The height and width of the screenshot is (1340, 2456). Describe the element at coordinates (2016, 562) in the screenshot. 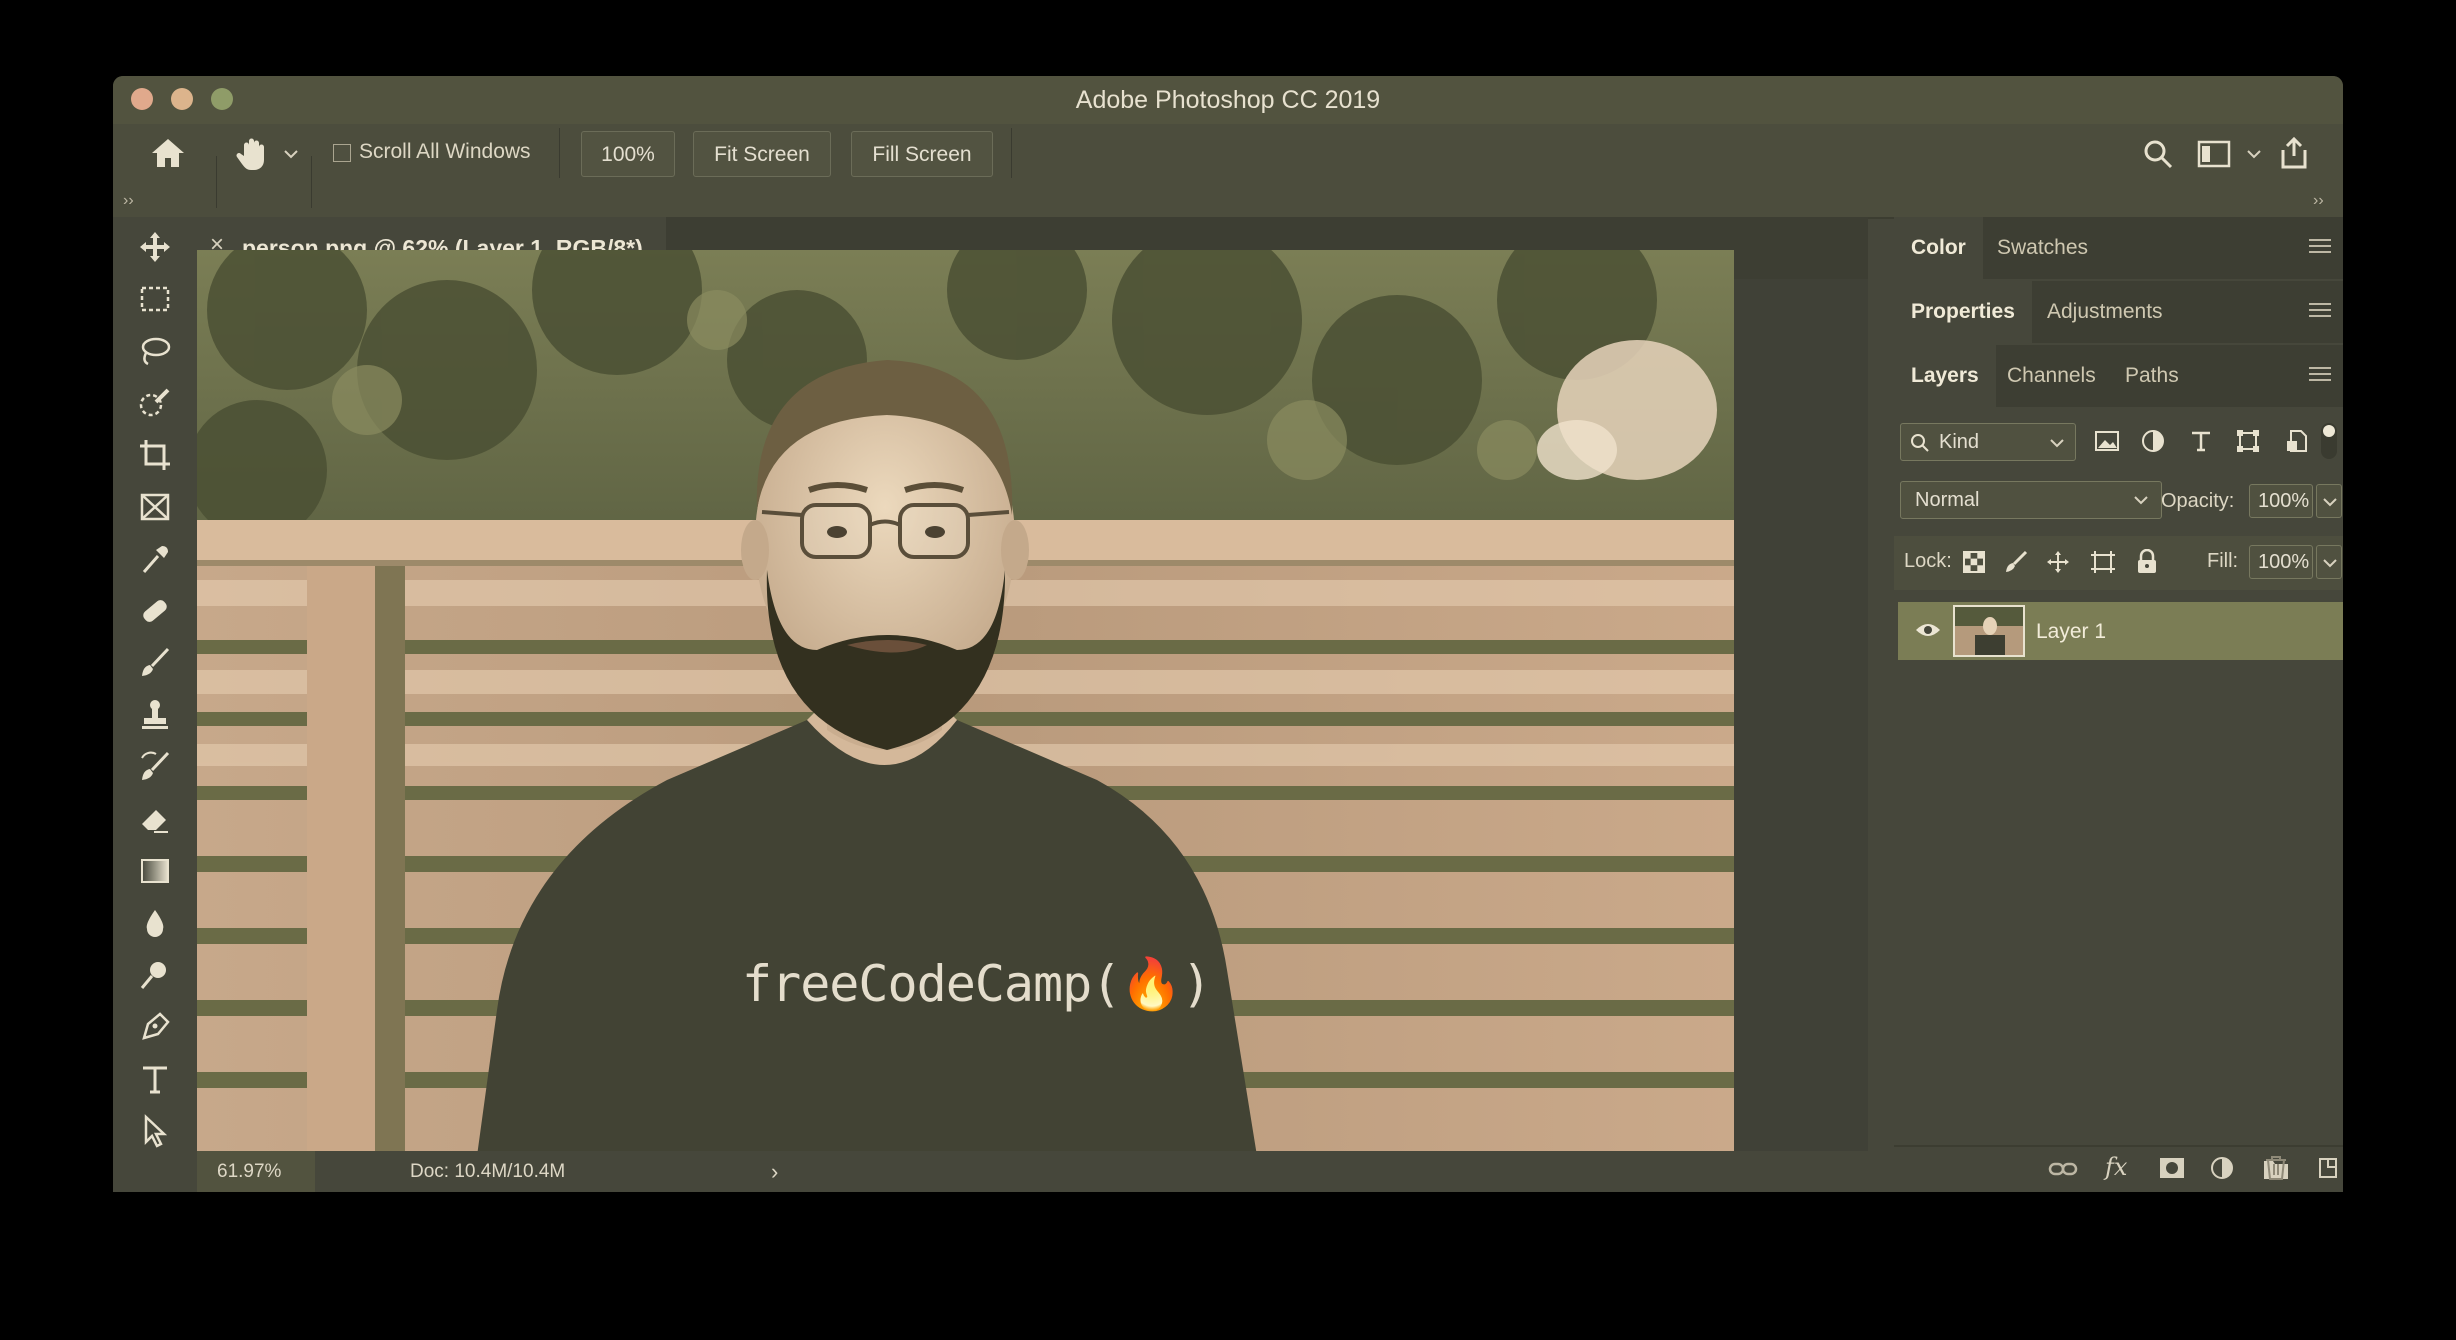

I see `lock-image-pixels-icon` at that location.